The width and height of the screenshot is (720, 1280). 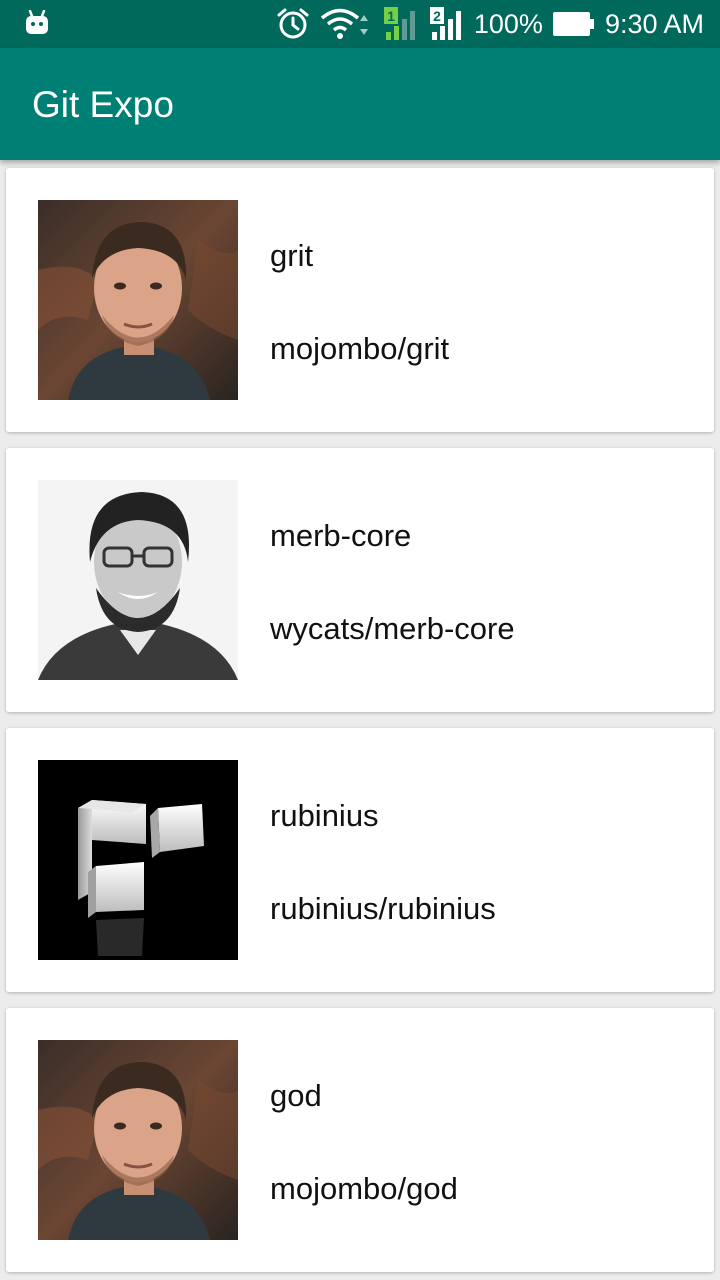 I want to click on sim1-label: 1, so click(x=391, y=16).